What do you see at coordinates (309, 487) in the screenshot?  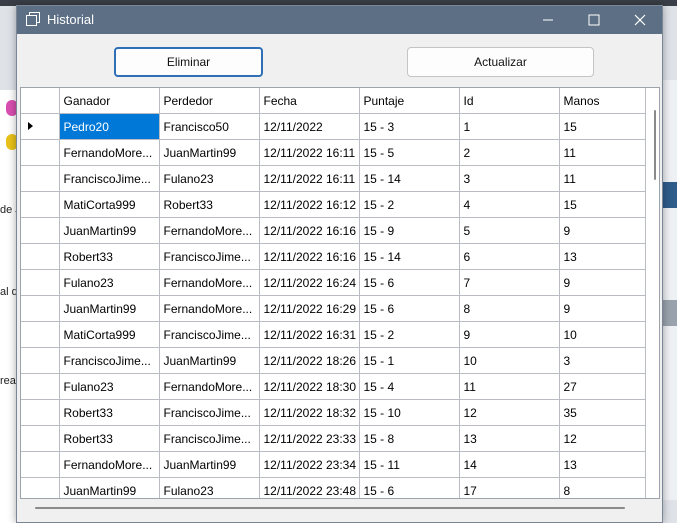 I see `cell-fecha: 12/11/2022 23:48` at bounding box center [309, 487].